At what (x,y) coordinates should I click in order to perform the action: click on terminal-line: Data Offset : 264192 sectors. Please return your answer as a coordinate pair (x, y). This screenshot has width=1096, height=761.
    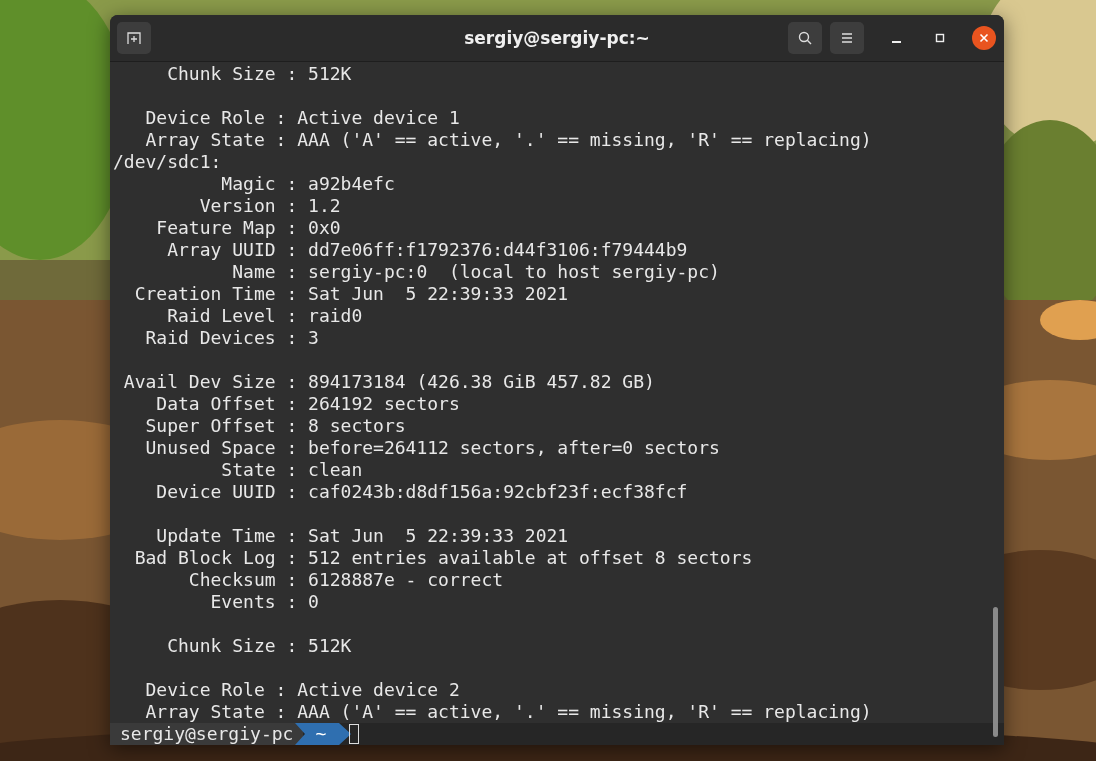
    Looking at the image, I should click on (307, 404).